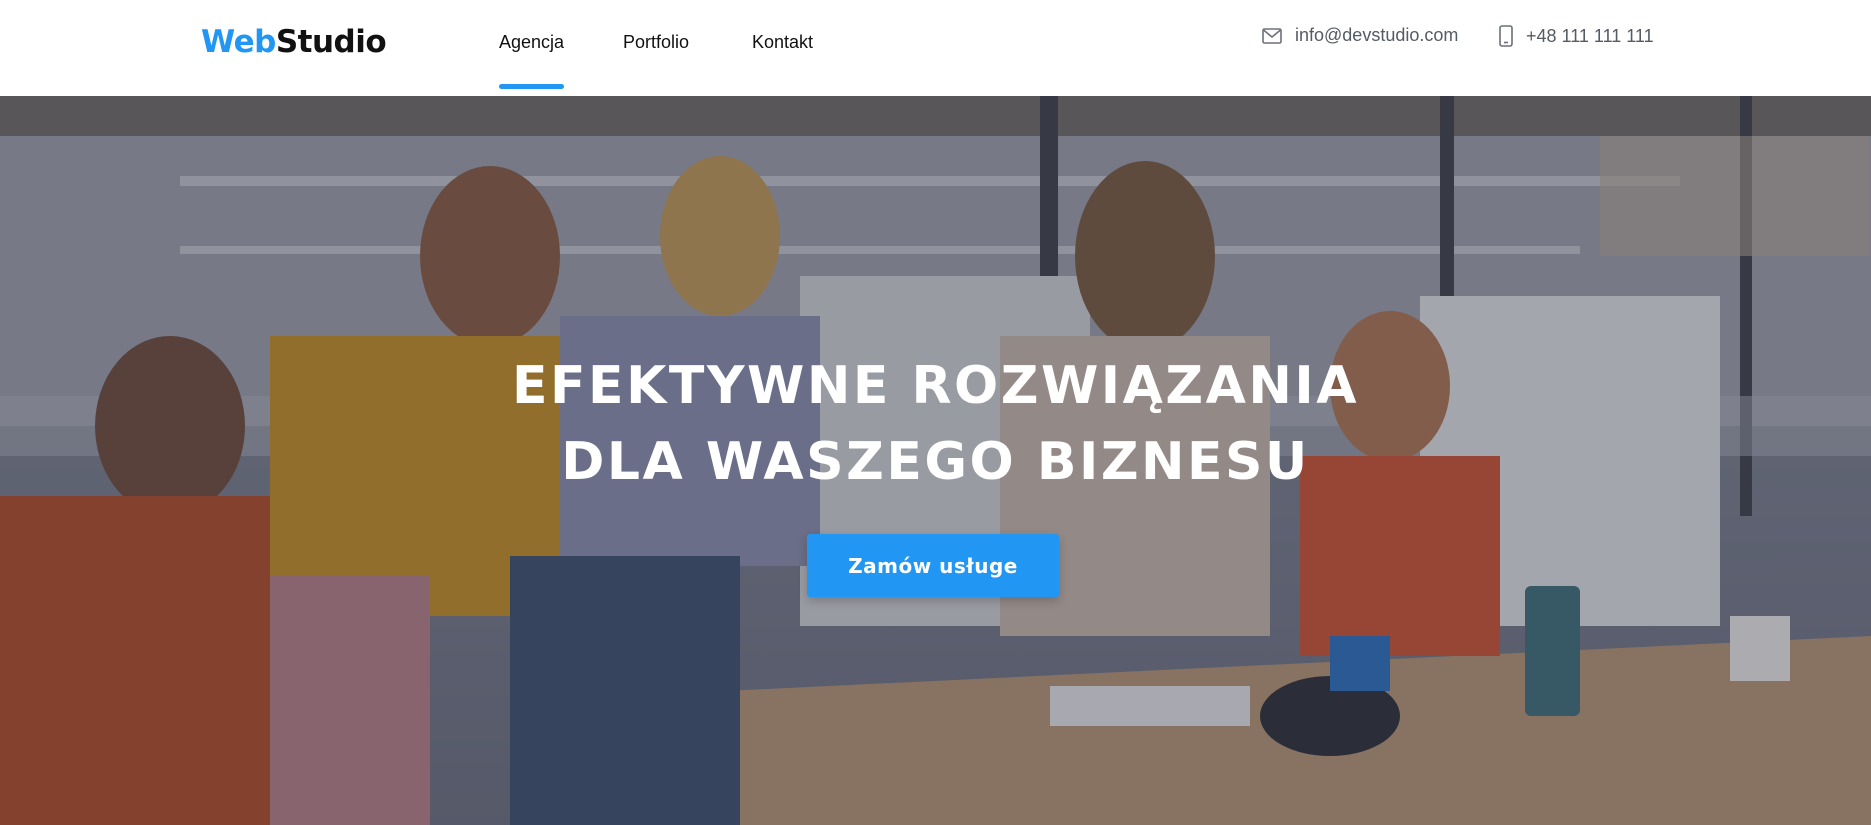 The height and width of the screenshot is (825, 1871). I want to click on logo: WebStudio, so click(294, 42).